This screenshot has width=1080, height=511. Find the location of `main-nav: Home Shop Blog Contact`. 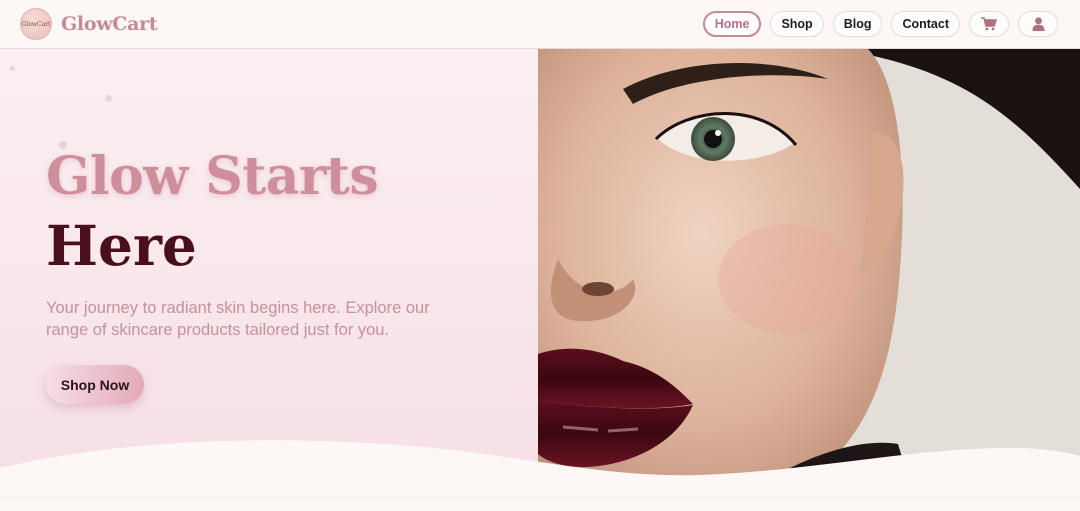

main-nav: Home Shop Blog Contact is located at coordinates (880, 24).